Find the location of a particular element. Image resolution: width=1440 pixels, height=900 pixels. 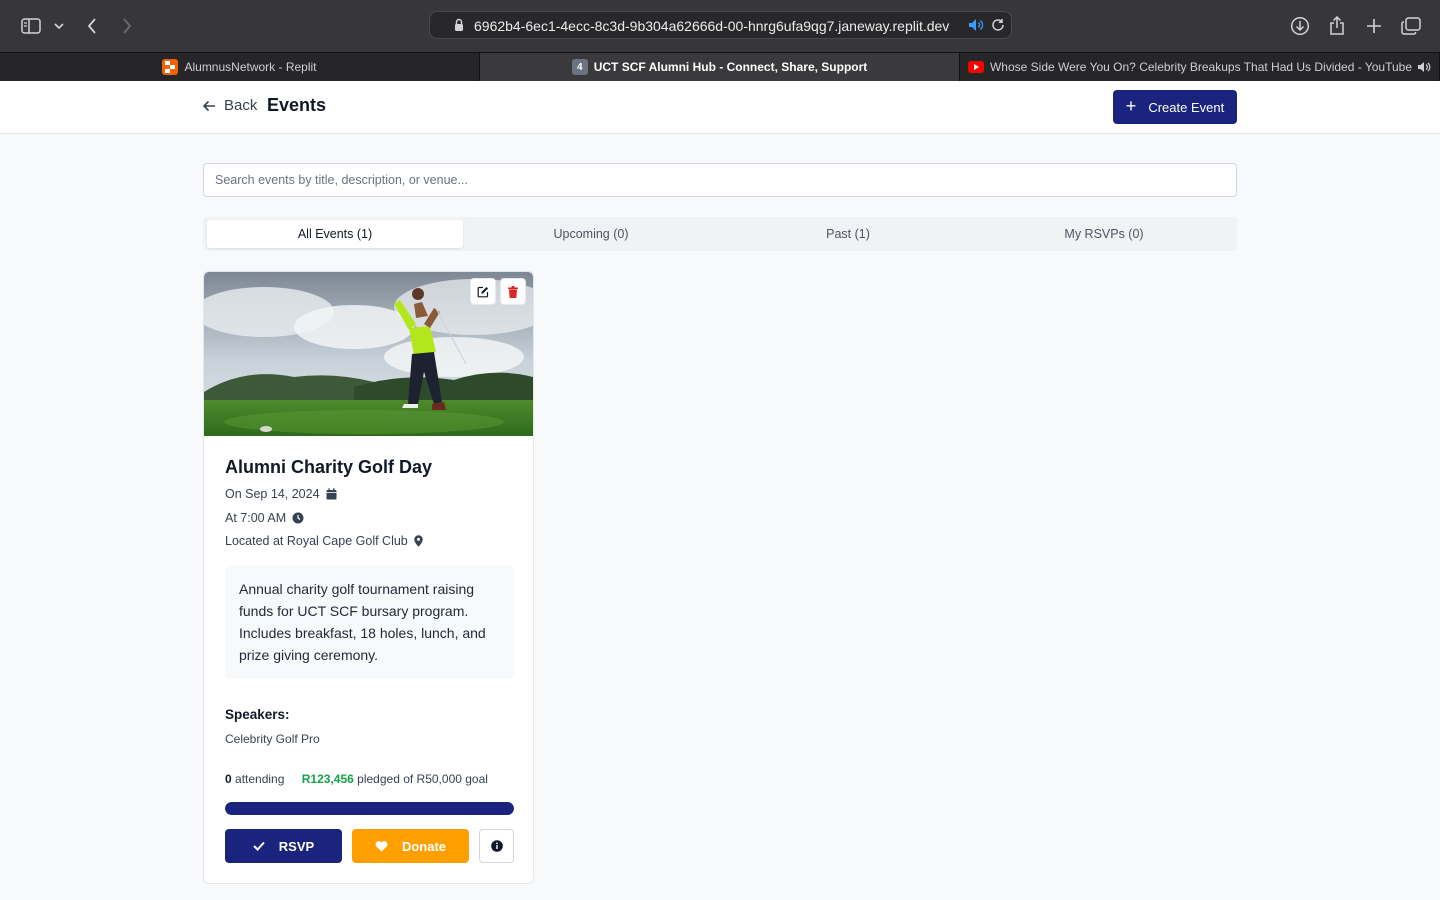

edit-event-button is located at coordinates (483, 291).